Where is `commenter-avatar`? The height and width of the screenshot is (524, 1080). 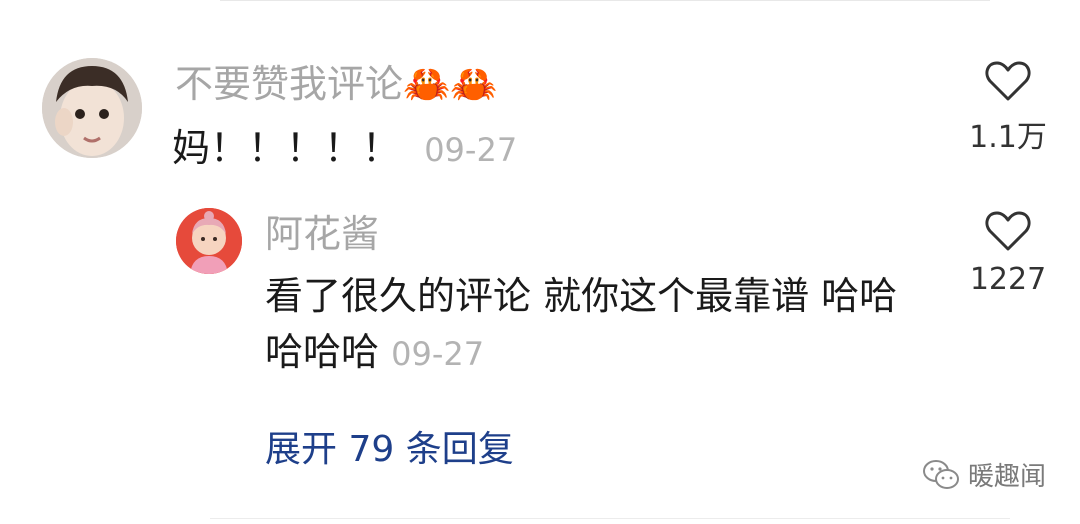
commenter-avatar is located at coordinates (92, 108).